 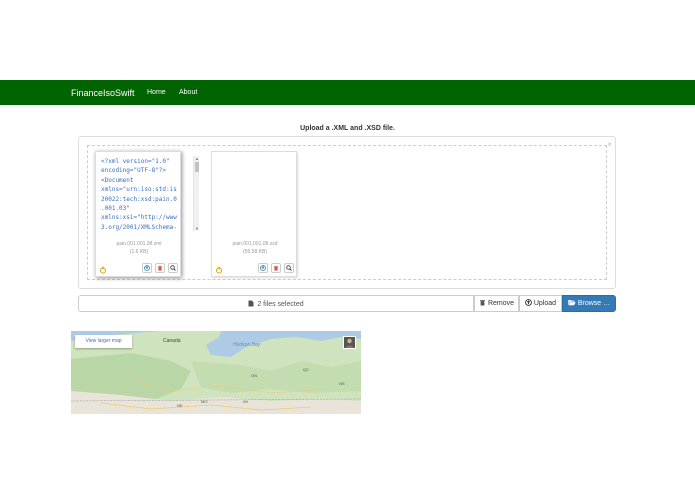 I want to click on brand-link: FinanceIsoSwift, so click(x=103, y=93).